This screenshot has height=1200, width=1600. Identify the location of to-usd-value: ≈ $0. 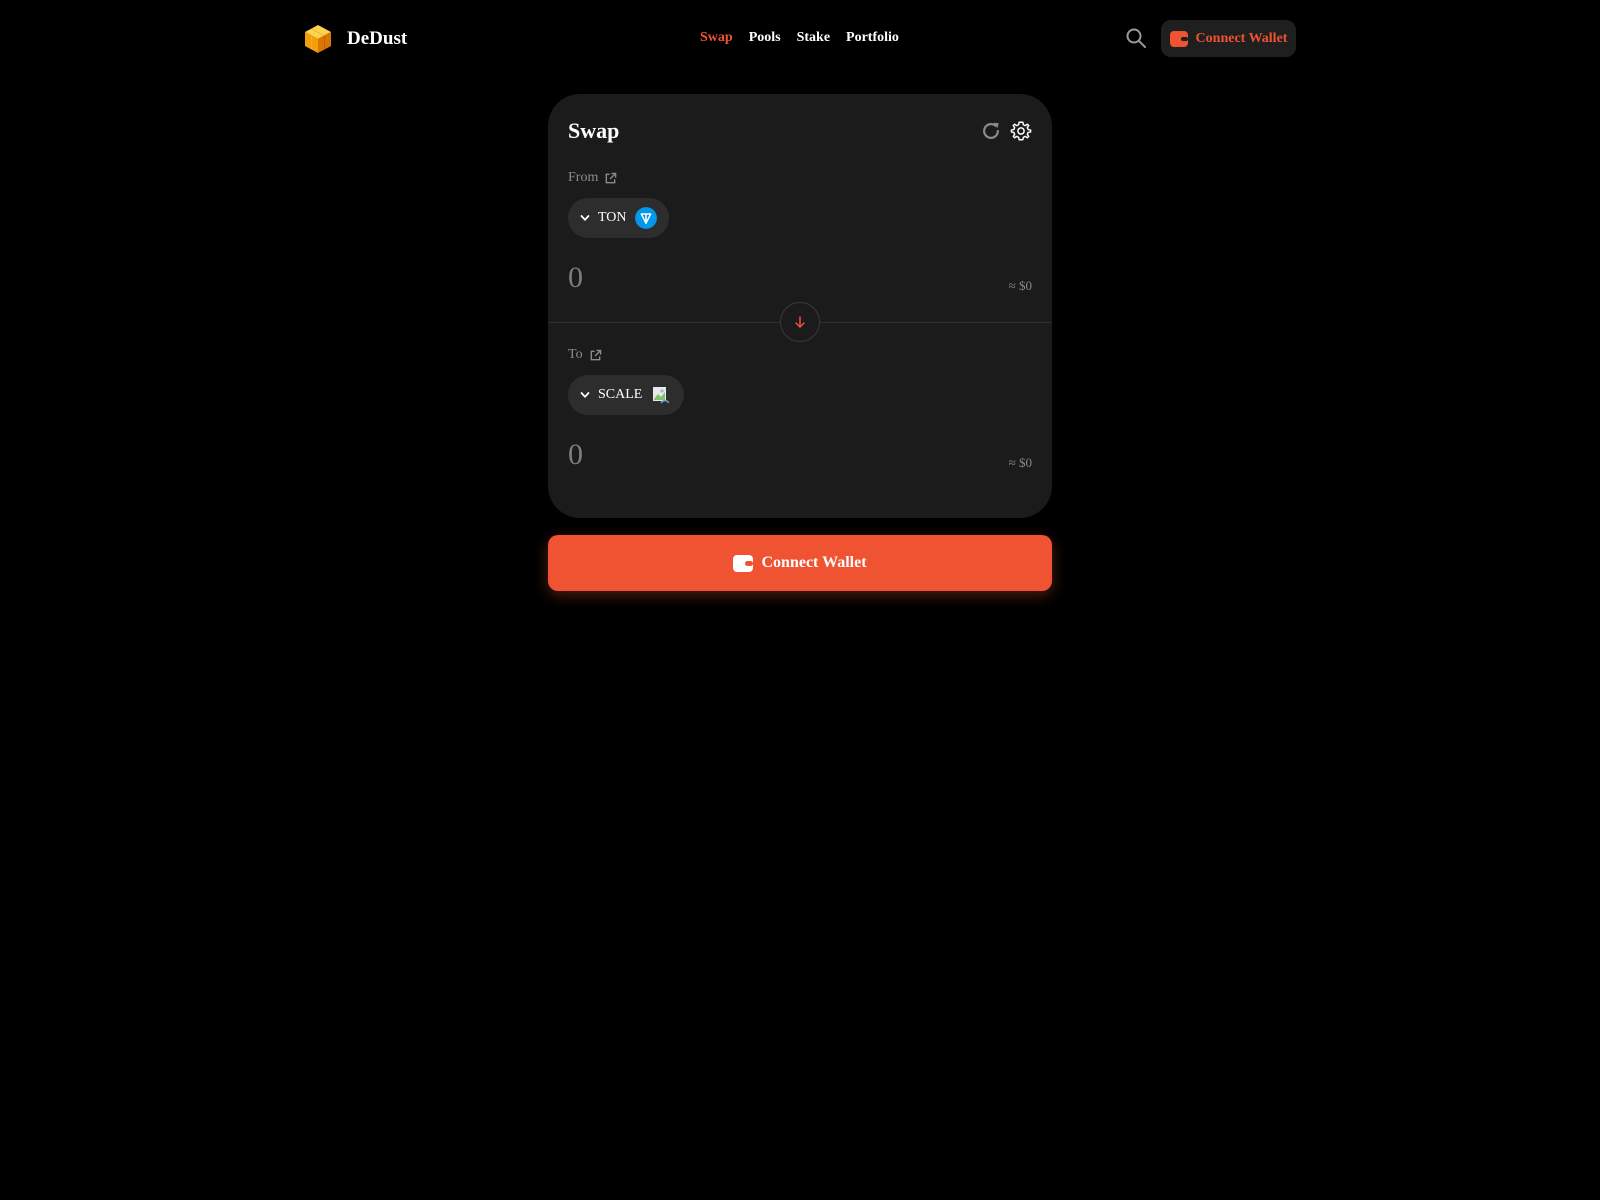
(1020, 462).